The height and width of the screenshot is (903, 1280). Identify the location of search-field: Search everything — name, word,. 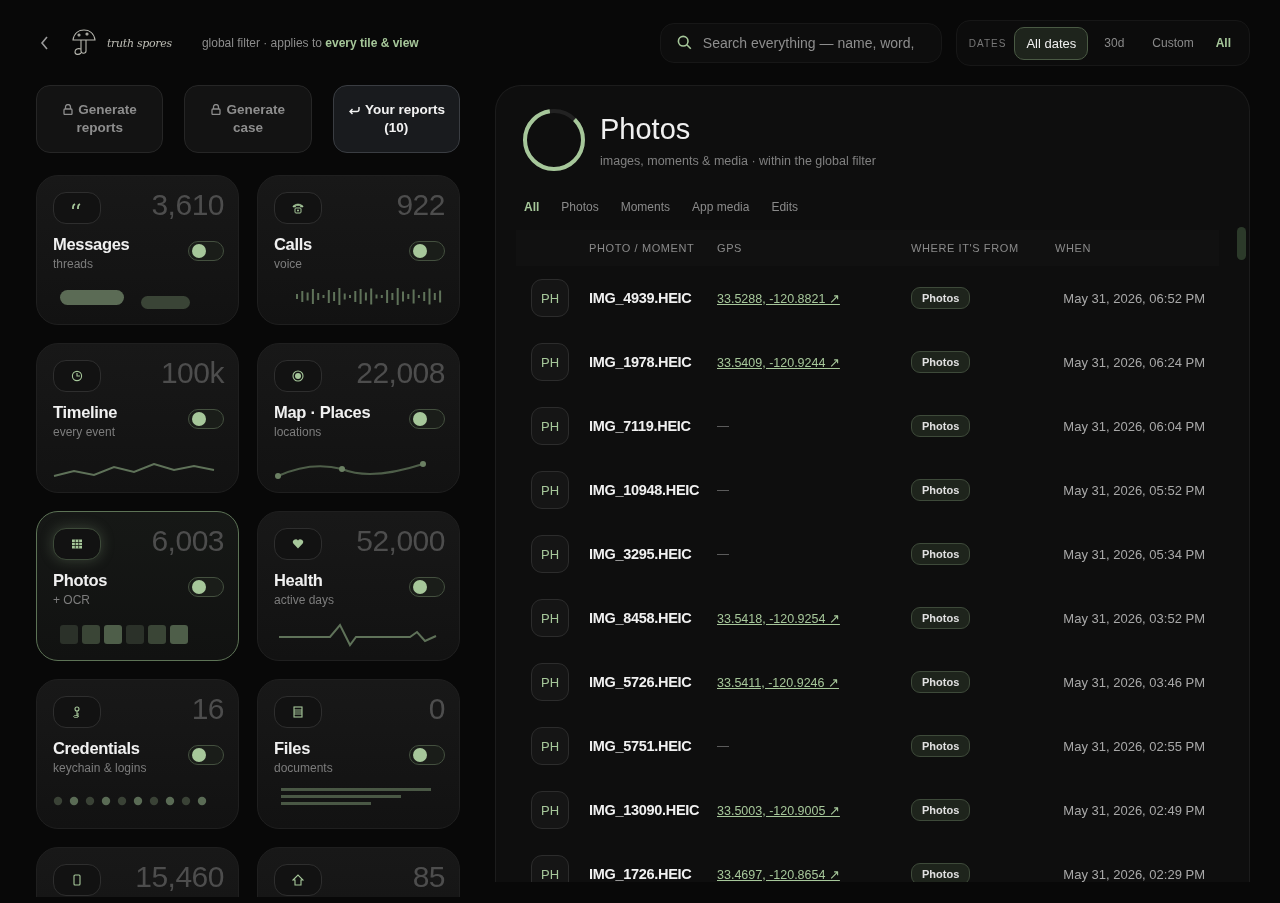
(800, 43).